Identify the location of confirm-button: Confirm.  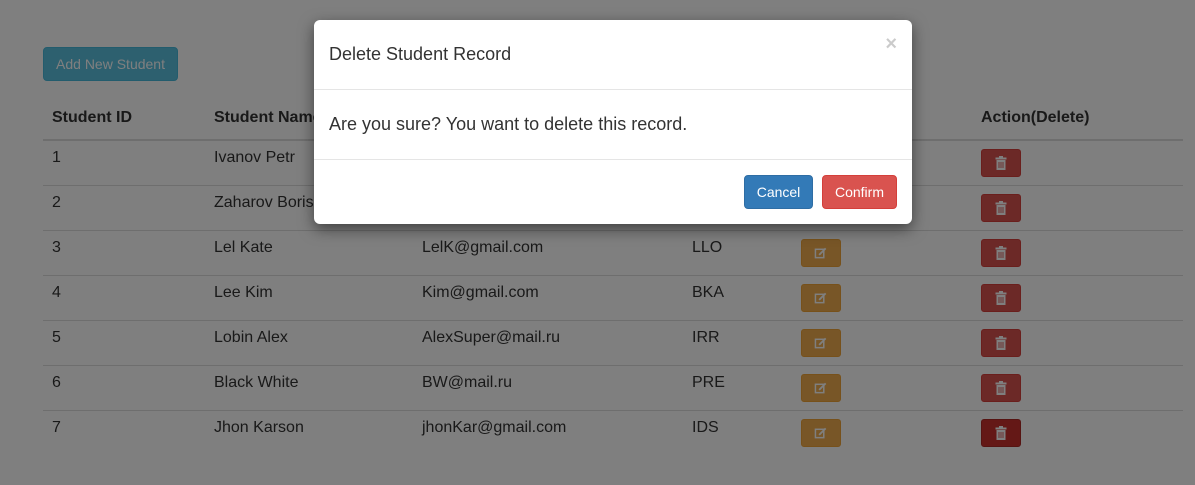
(859, 192).